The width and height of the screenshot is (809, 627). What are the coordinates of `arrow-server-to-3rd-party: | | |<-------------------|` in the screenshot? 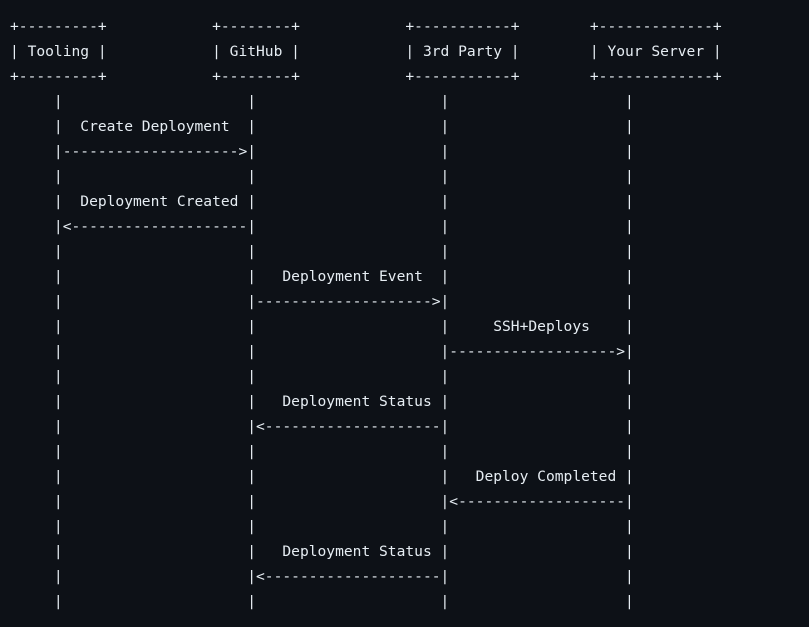 It's located at (322, 501).